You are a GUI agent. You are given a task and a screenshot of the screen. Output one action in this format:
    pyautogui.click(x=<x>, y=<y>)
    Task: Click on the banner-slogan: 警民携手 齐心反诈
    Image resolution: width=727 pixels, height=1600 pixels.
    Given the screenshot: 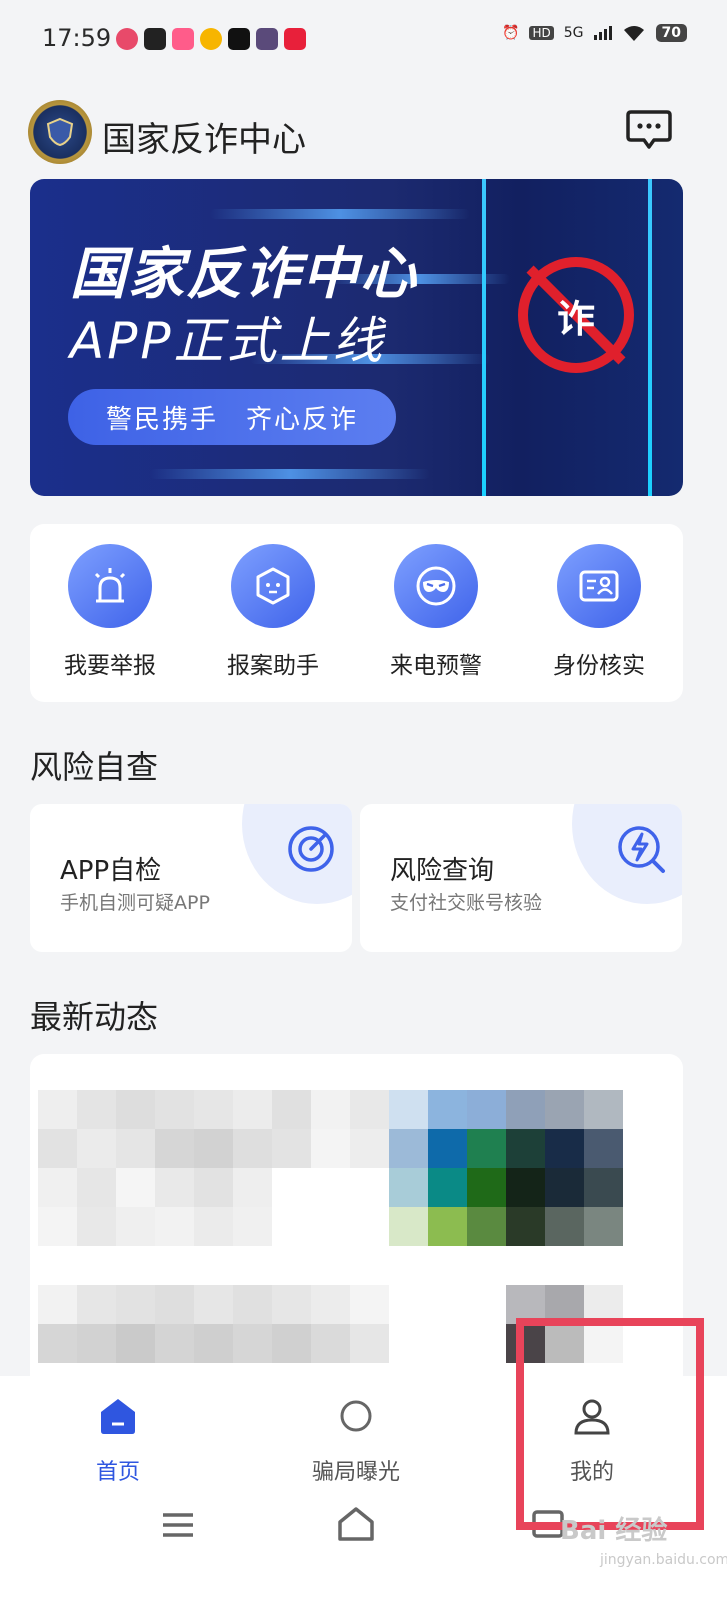 What is the action you would take?
    pyautogui.click(x=232, y=417)
    